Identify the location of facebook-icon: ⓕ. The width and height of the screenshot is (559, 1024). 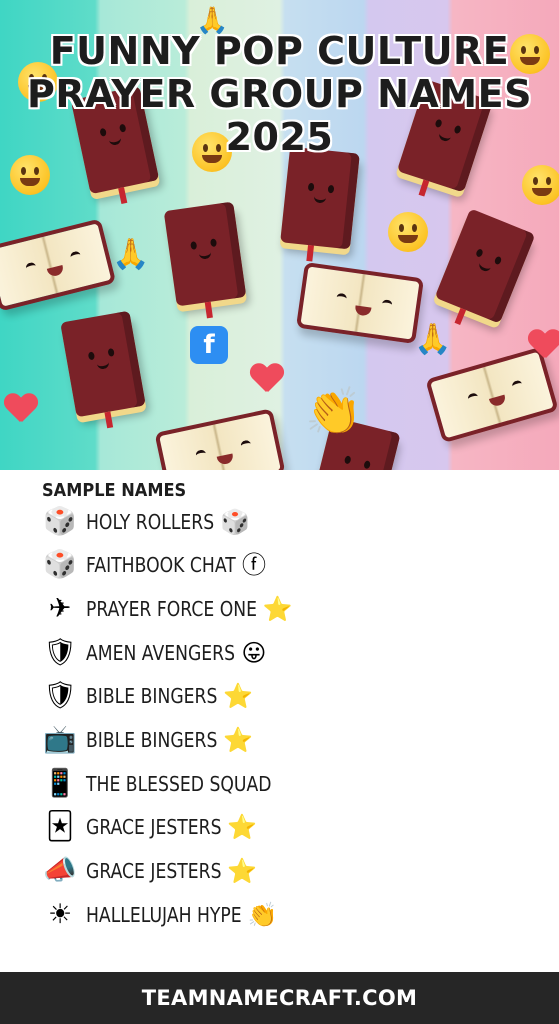
(254, 565).